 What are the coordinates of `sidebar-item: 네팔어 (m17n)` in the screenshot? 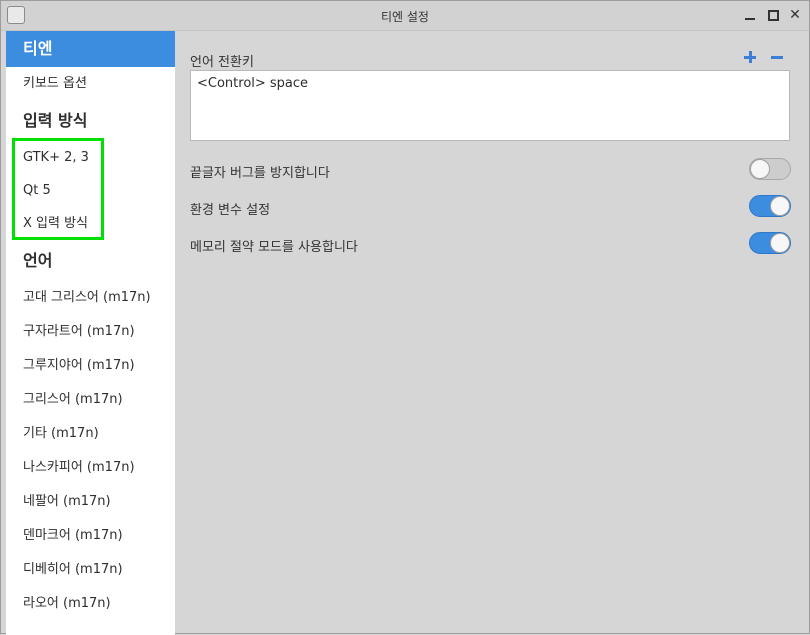 It's located at (90, 502).